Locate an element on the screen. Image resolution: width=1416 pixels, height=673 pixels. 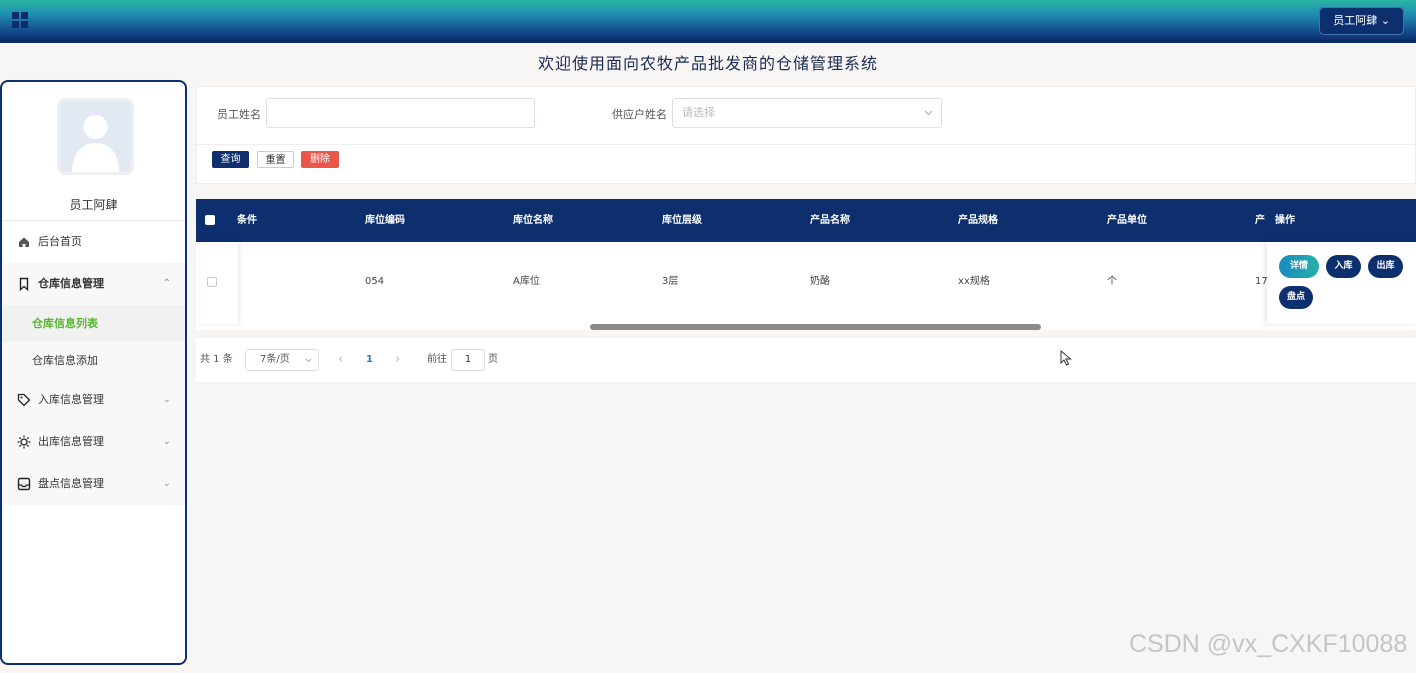
column-header-product-unit: 产品单位 is located at coordinates (1127, 220).